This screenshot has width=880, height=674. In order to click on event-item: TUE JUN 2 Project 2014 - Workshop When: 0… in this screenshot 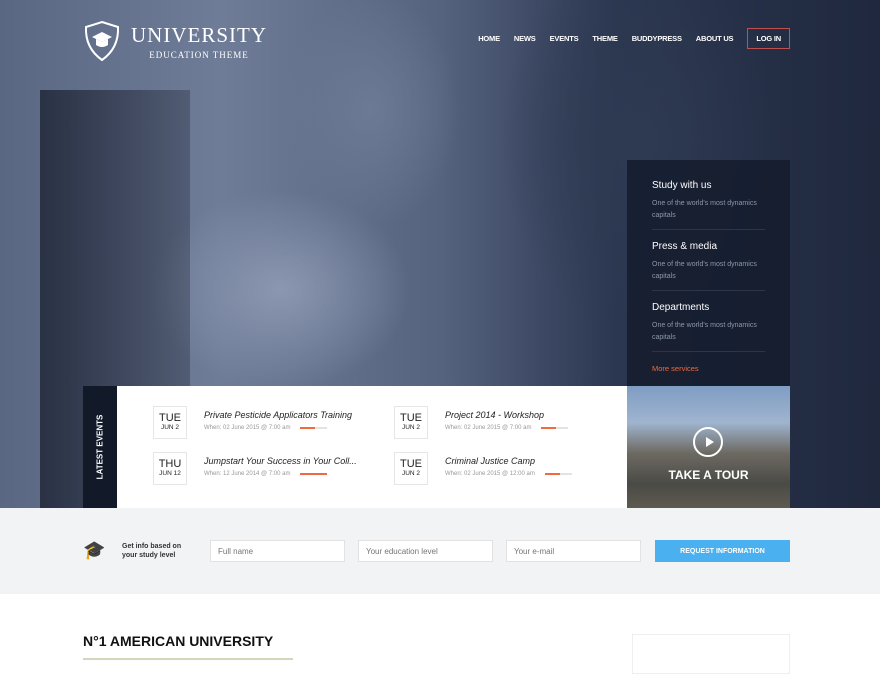, I will do `click(481, 422)`.